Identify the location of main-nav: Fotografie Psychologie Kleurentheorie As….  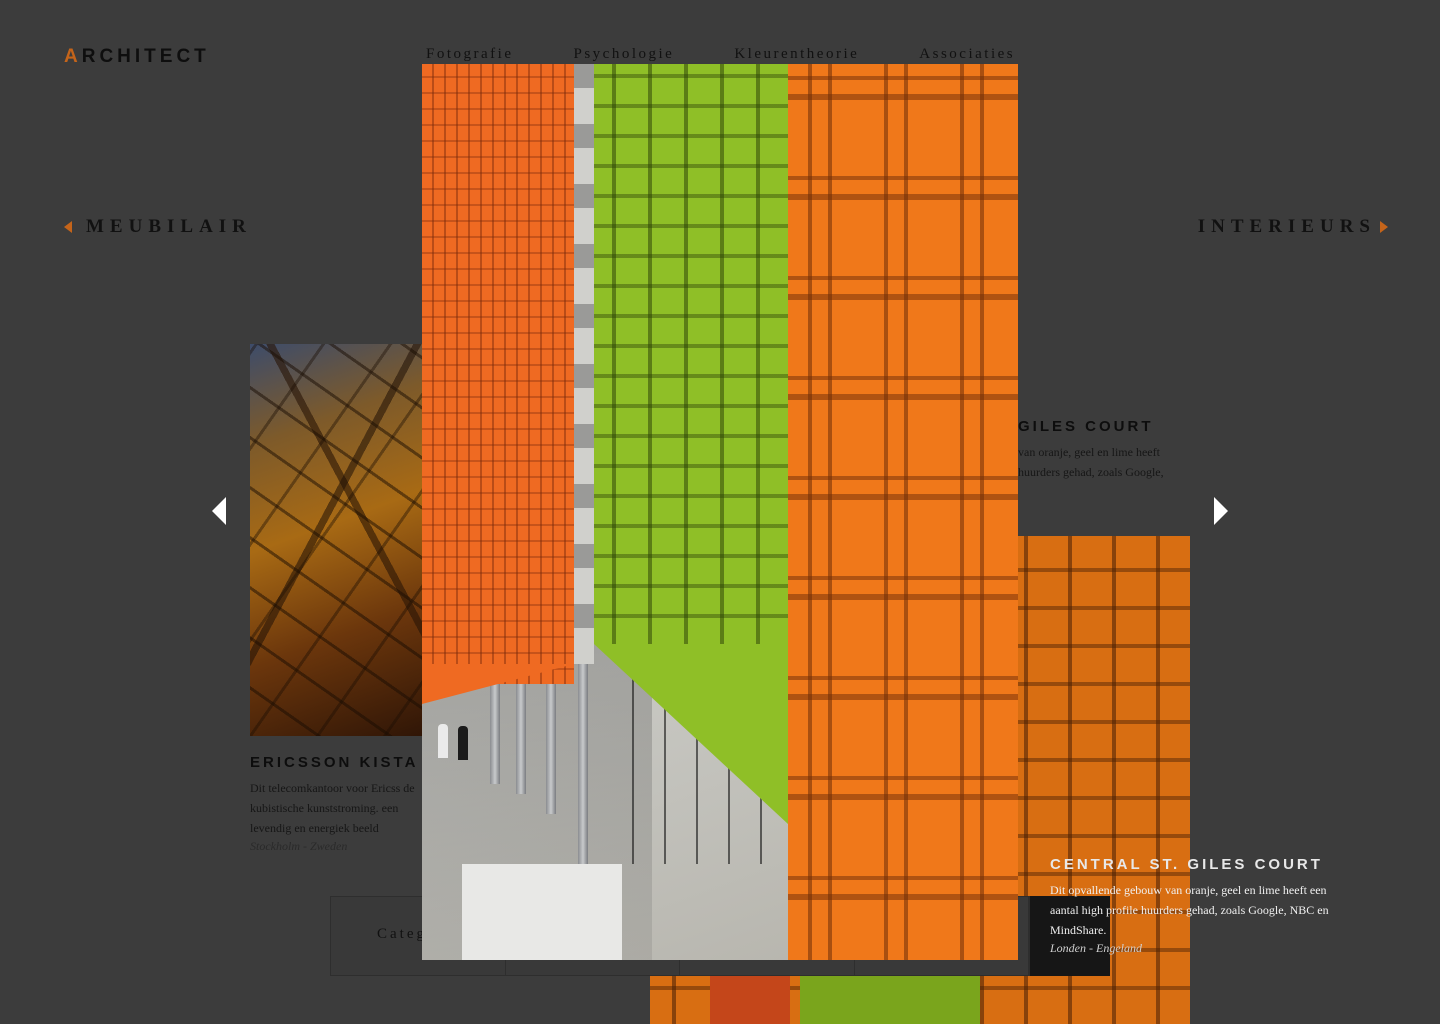
(750, 54).